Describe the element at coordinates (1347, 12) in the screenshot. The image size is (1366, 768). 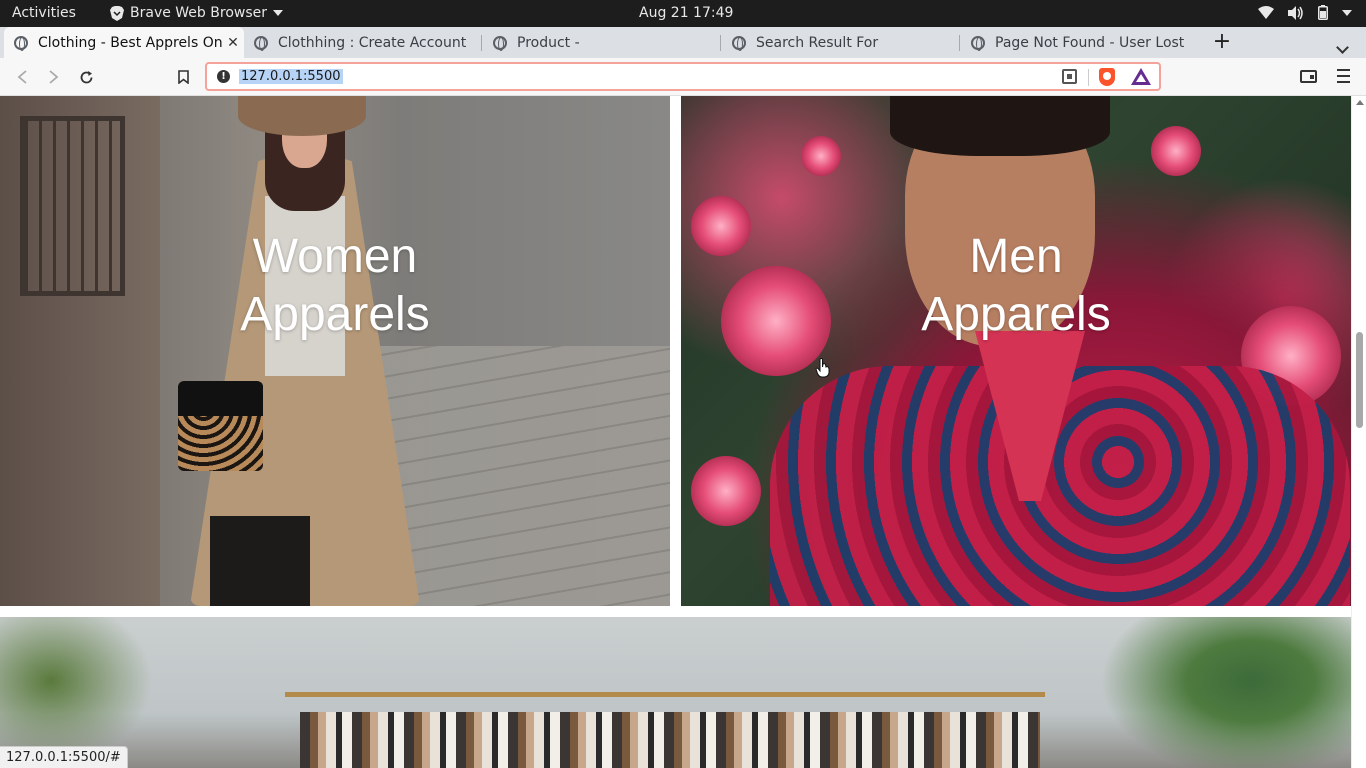
I see `system-menu-caret-icon` at that location.